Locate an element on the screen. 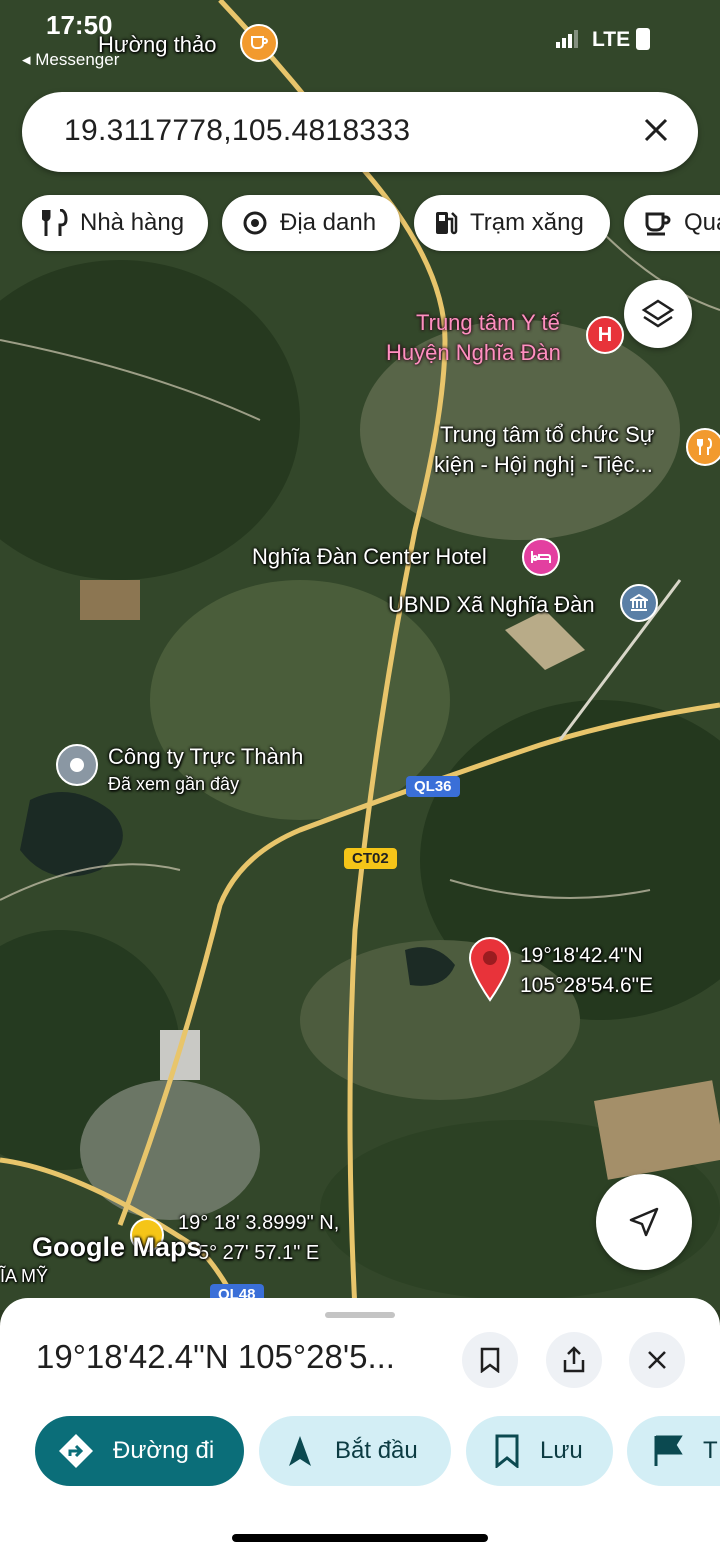  pin-latitude-label: 19°18'42.4"N is located at coordinates (581, 955).